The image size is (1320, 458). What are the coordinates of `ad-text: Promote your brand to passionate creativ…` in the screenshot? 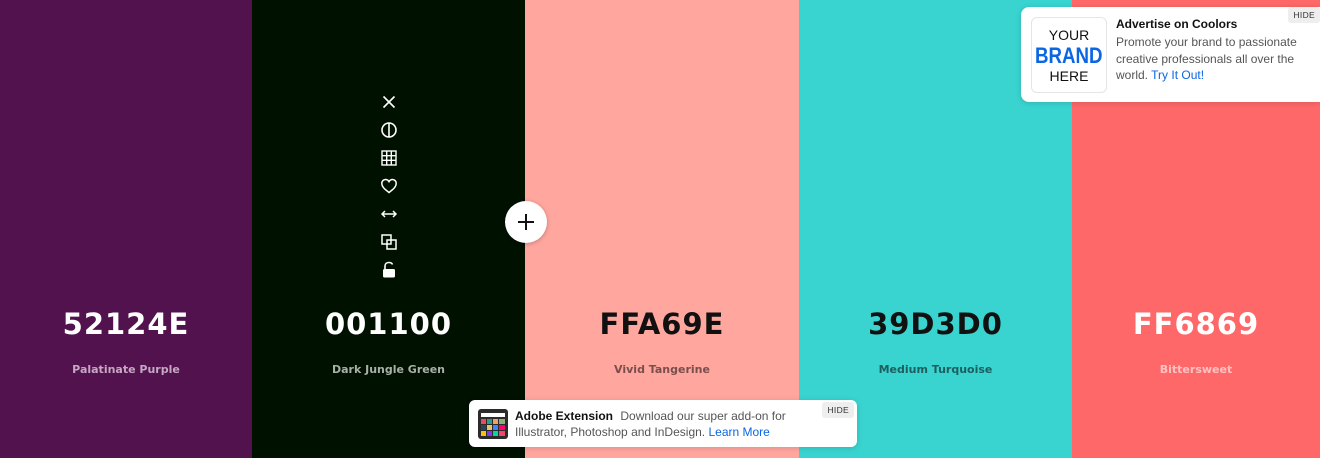 It's located at (1206, 58).